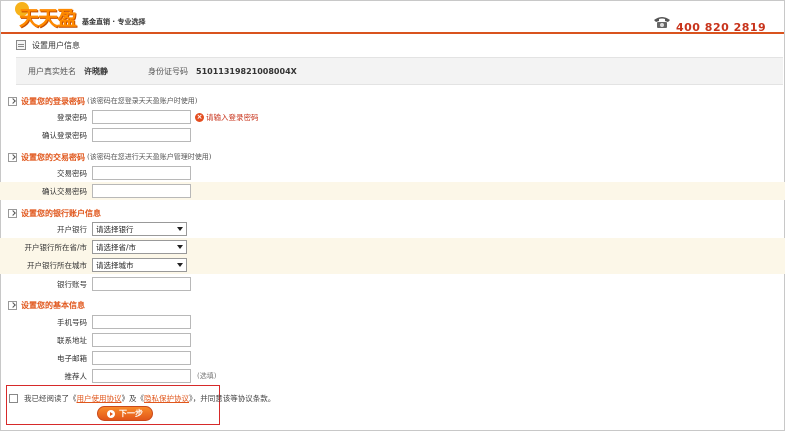  I want to click on province-select-value: 请选择省/市, so click(116, 247).